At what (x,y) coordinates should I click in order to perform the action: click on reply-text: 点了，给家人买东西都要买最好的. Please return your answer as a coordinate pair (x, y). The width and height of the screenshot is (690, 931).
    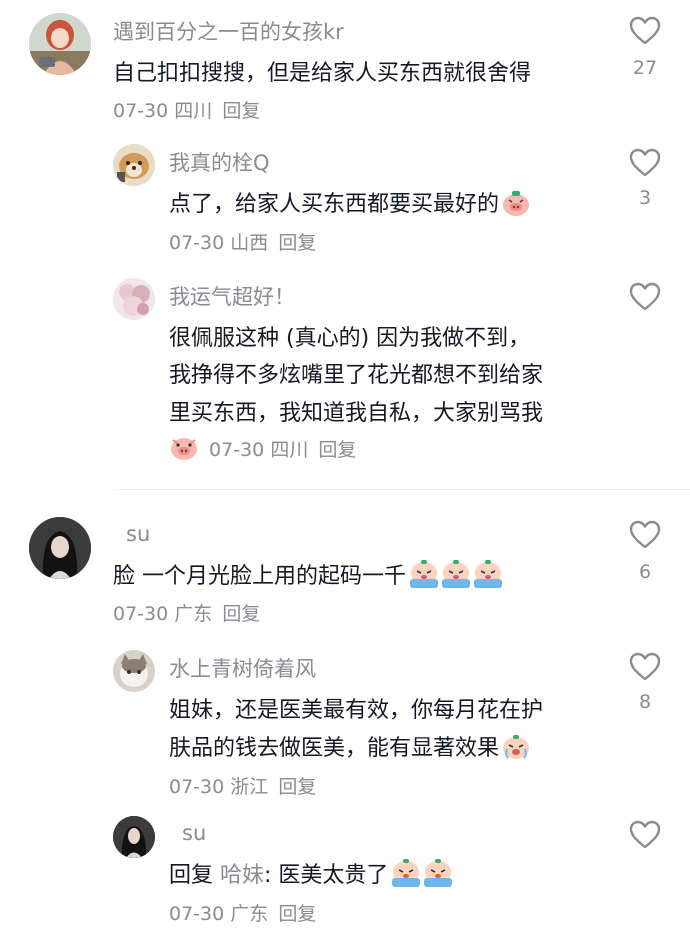
    Looking at the image, I should click on (350, 204).